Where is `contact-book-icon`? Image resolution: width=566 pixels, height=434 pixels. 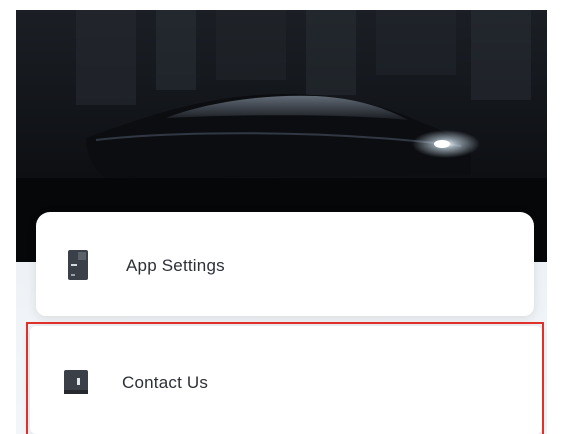
contact-book-icon is located at coordinates (76, 382).